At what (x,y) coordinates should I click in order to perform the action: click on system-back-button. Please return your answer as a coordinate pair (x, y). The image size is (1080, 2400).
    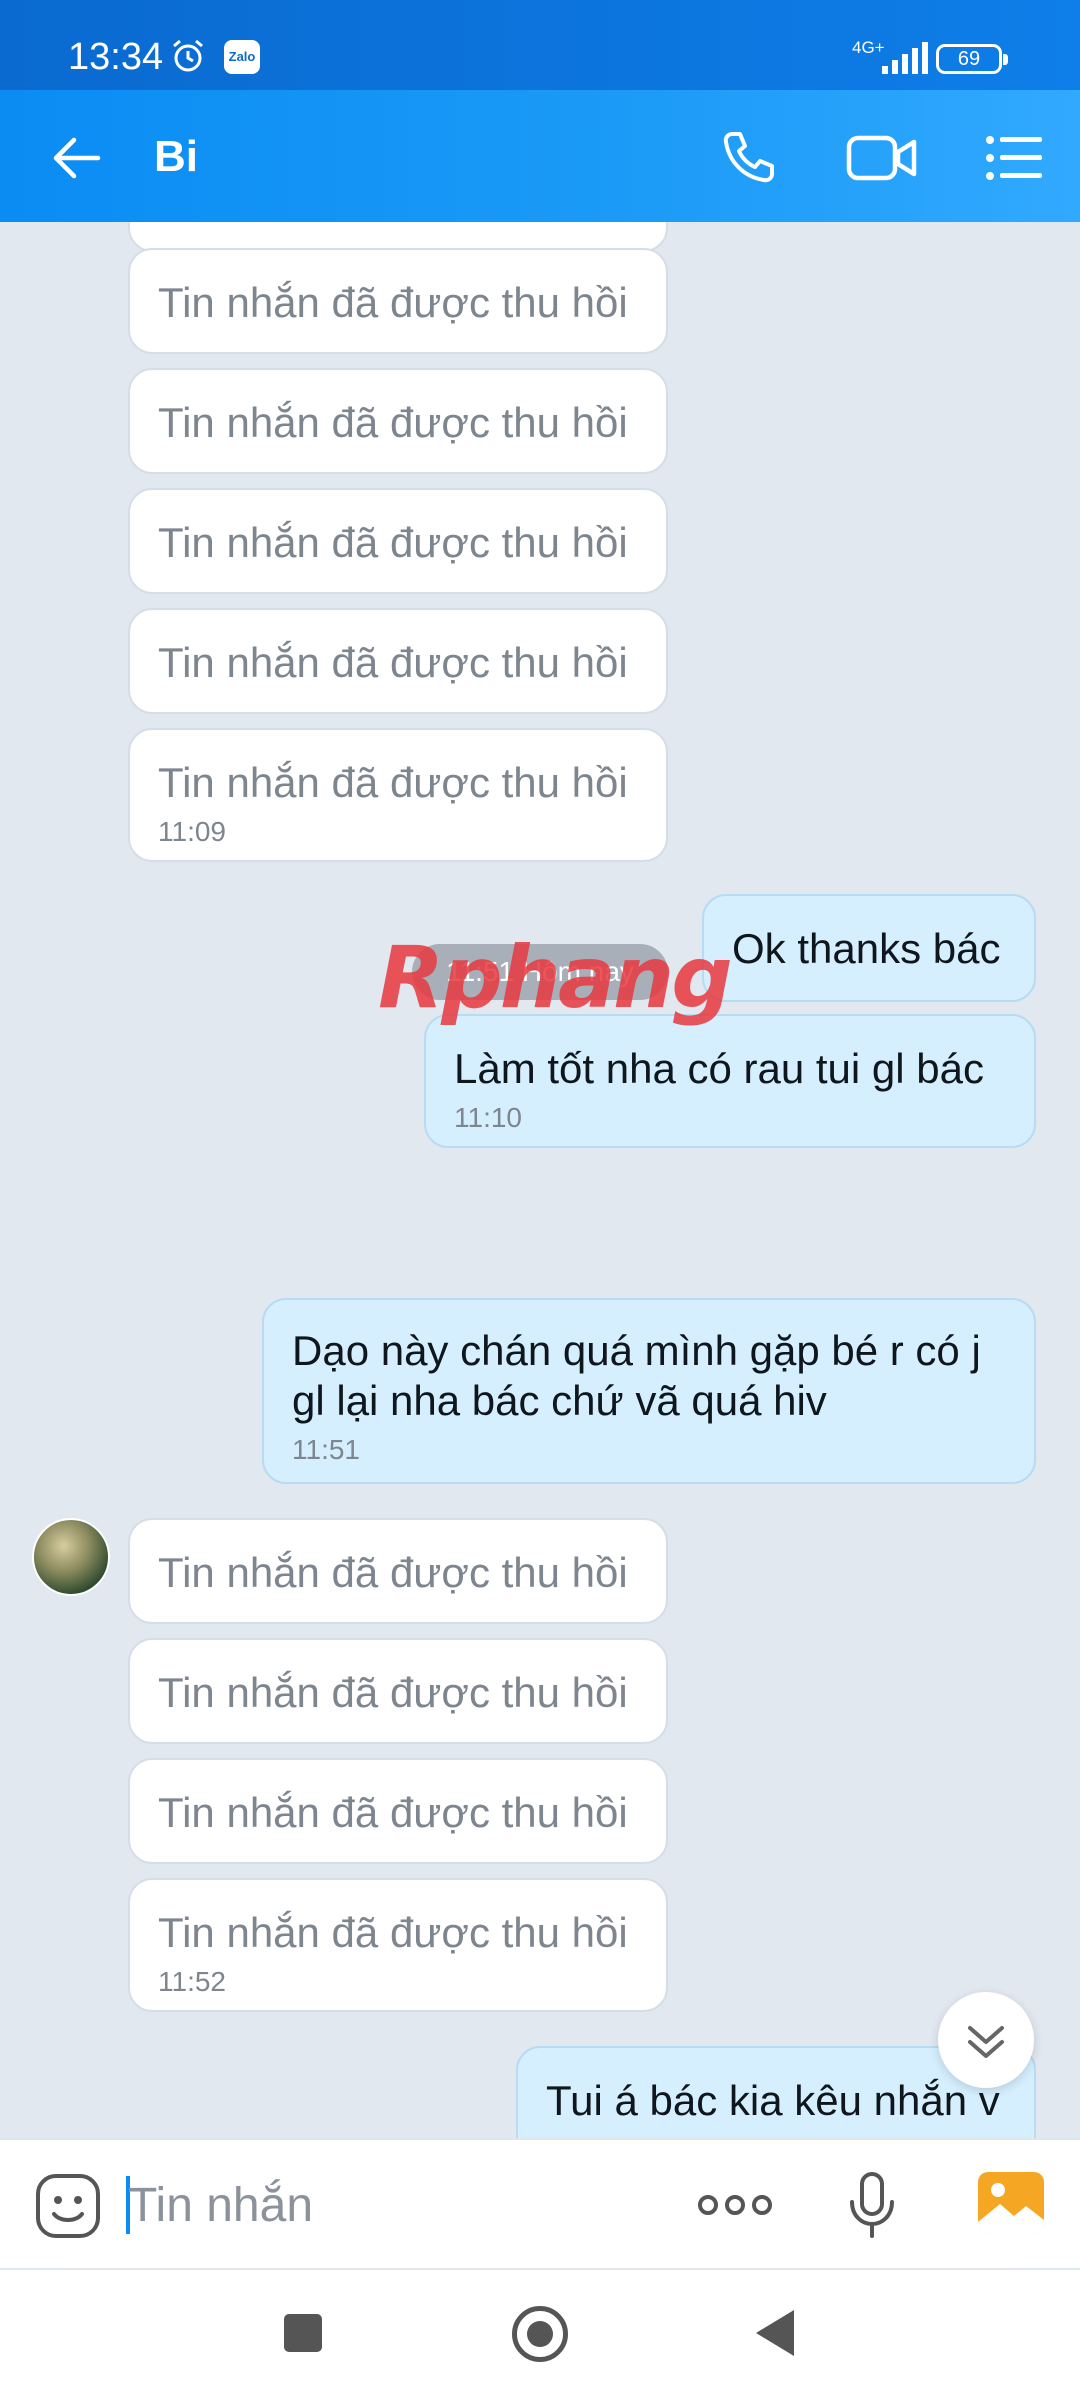
    Looking at the image, I should click on (775, 2333).